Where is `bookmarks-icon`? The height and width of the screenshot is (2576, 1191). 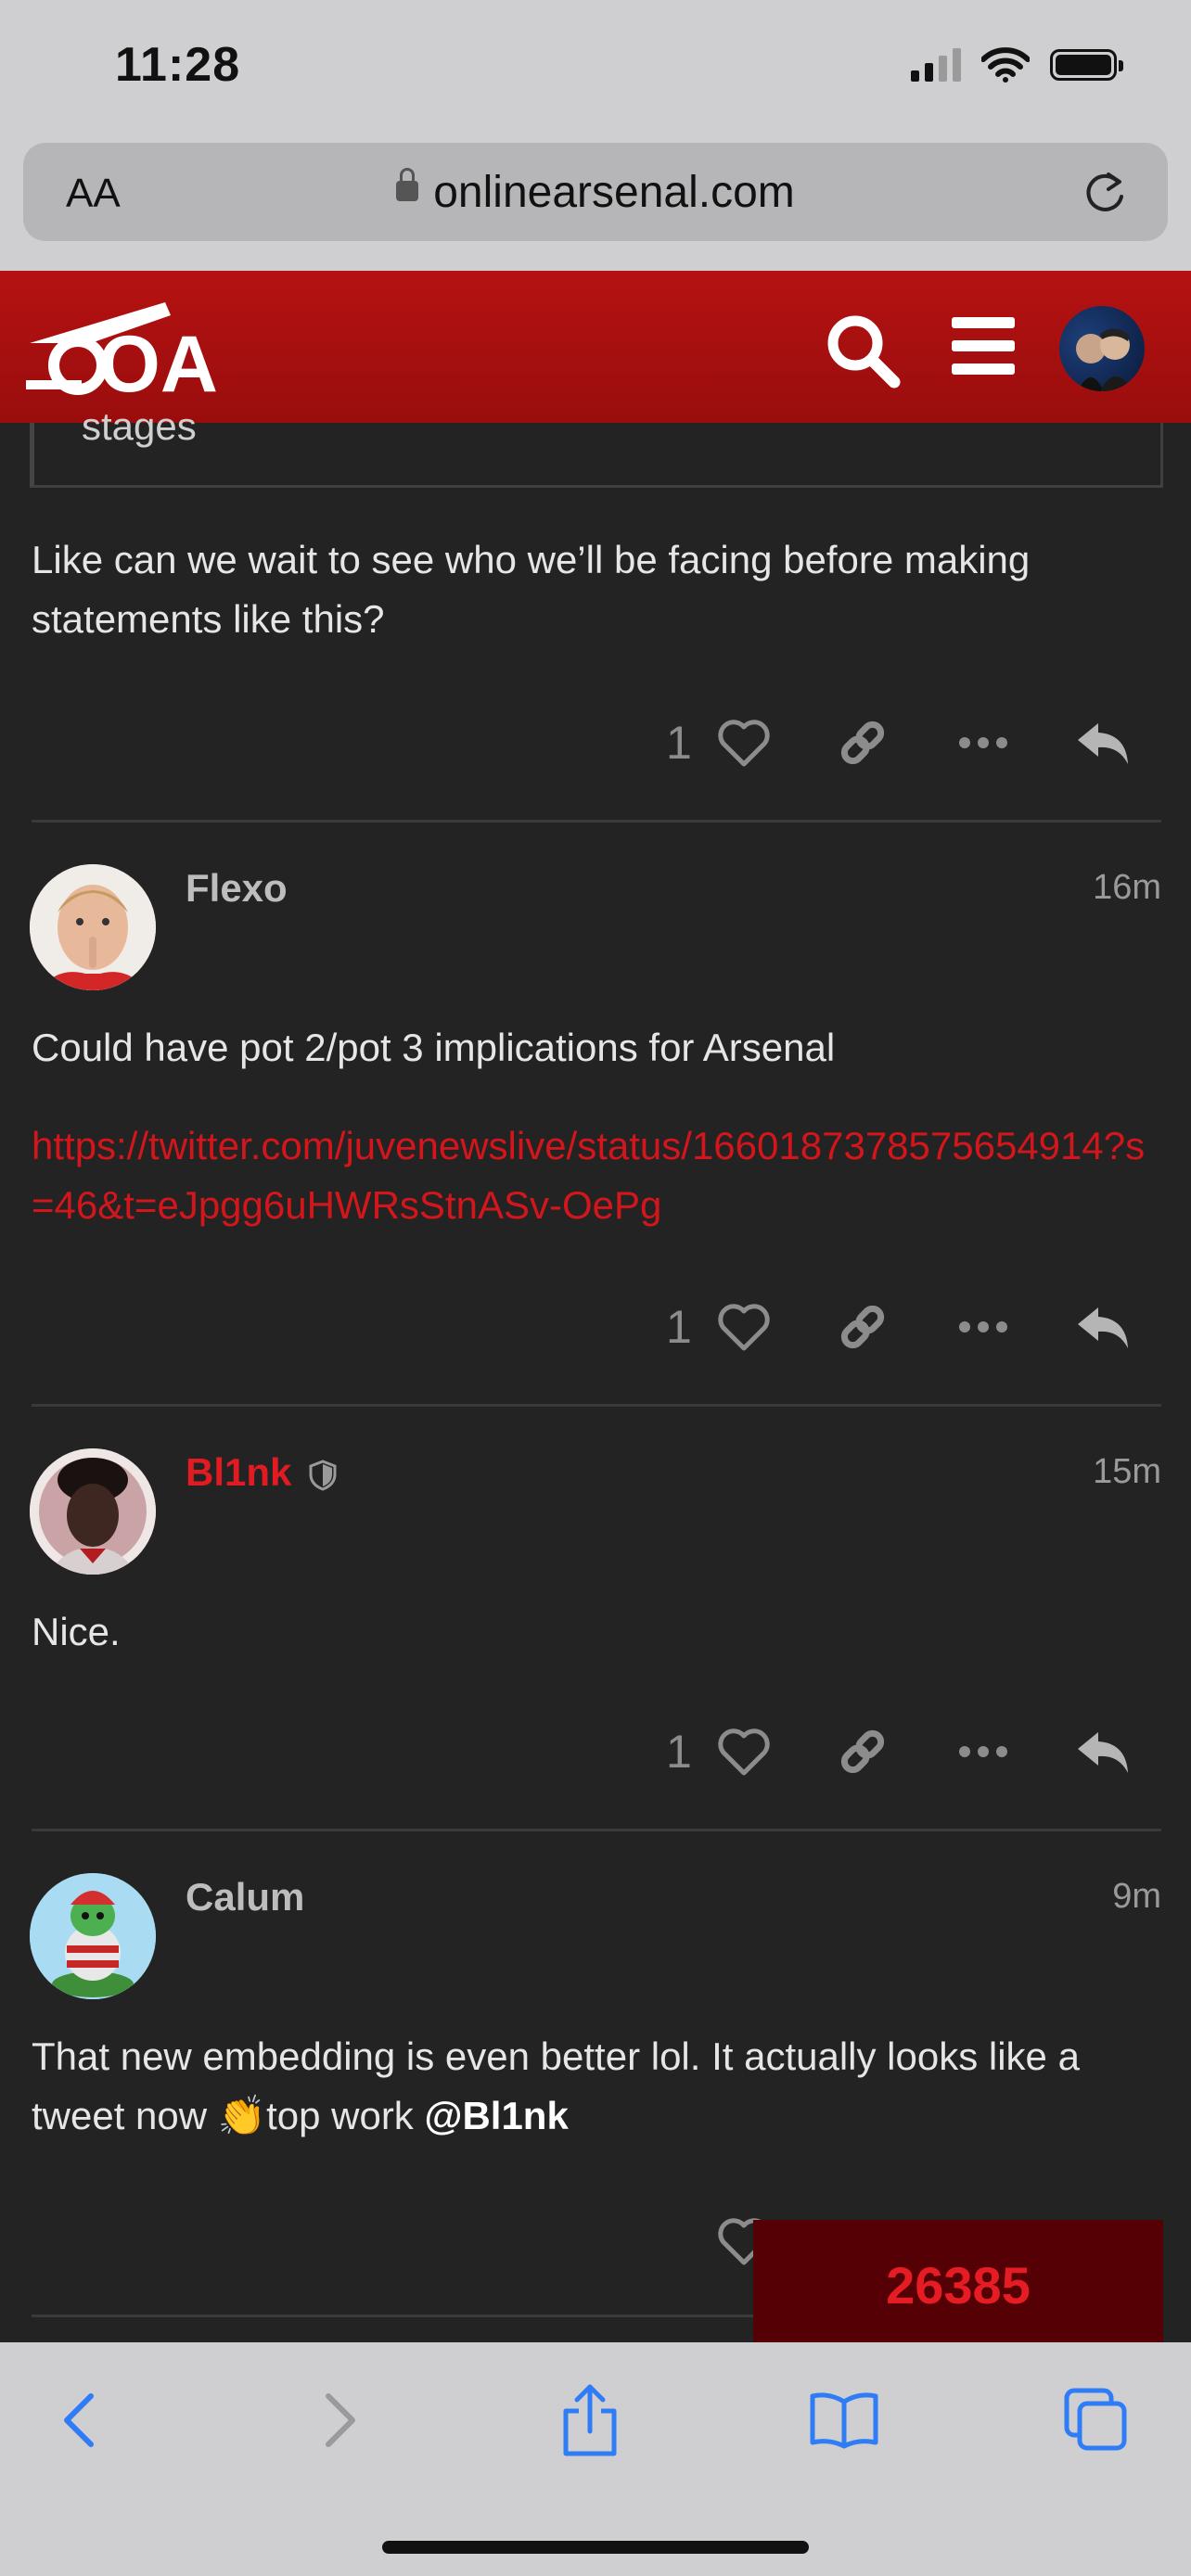
bookmarks-icon is located at coordinates (844, 2420).